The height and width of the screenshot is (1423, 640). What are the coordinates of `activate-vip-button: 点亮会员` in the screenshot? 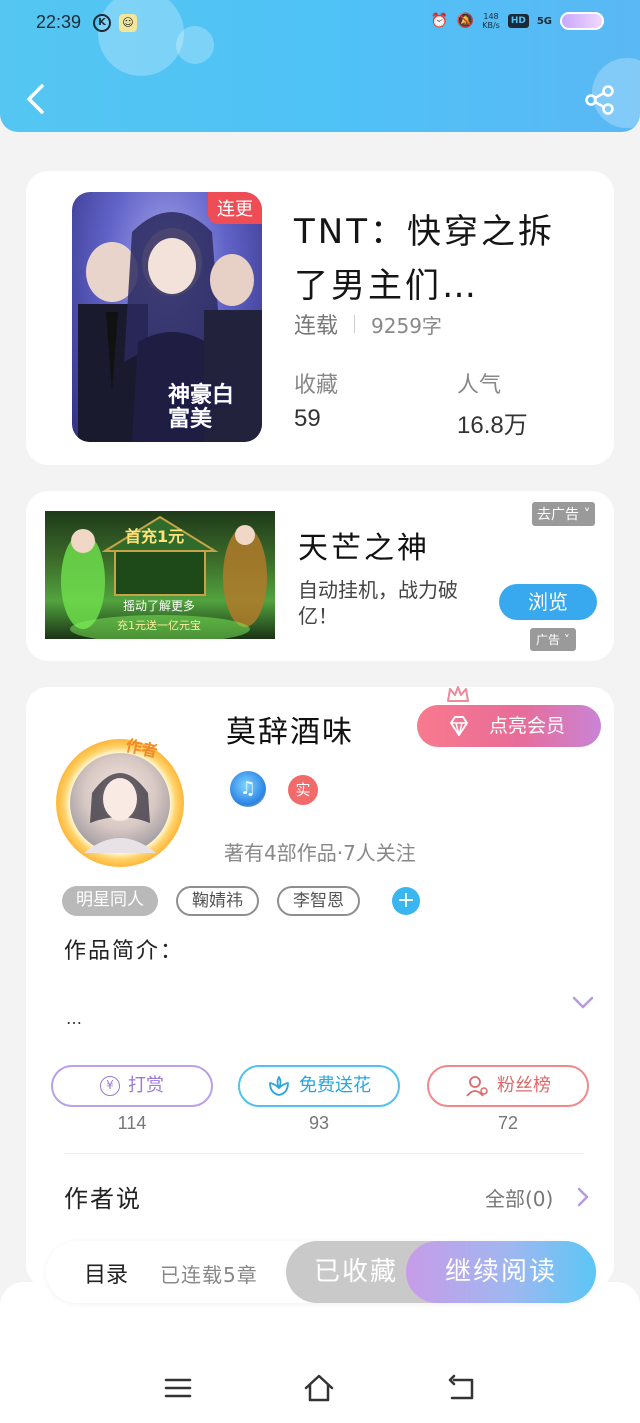 It's located at (509, 726).